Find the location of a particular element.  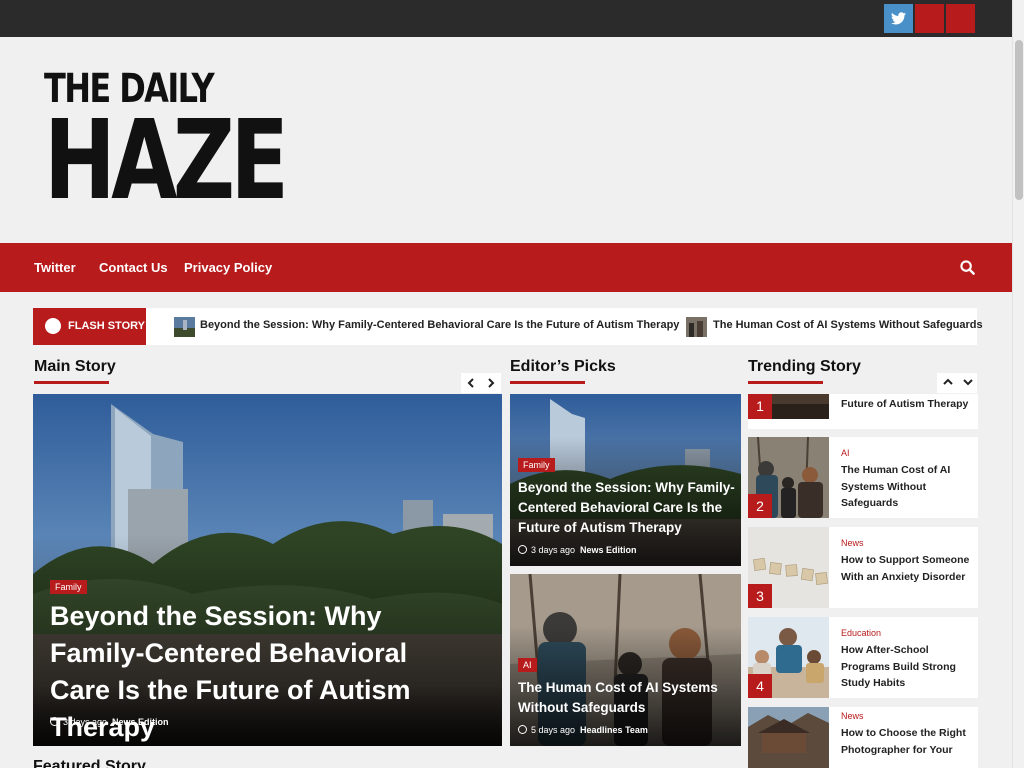

trending-thumb: 1 is located at coordinates (788, 406).